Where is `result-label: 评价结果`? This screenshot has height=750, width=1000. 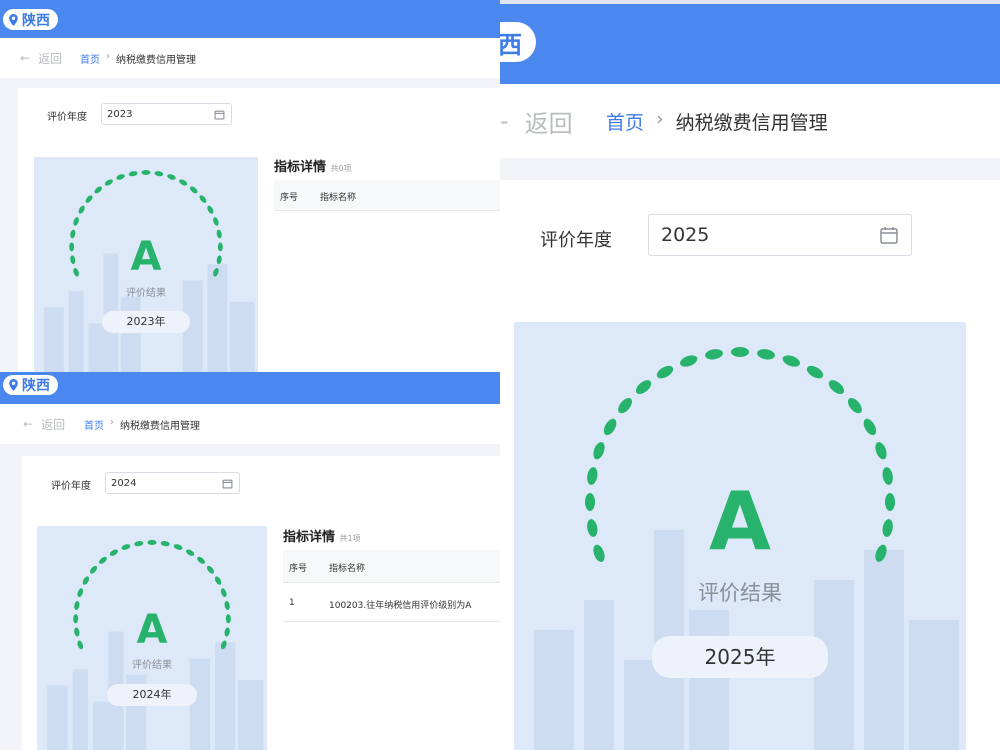
result-label: 评价结果 is located at coordinates (152, 665).